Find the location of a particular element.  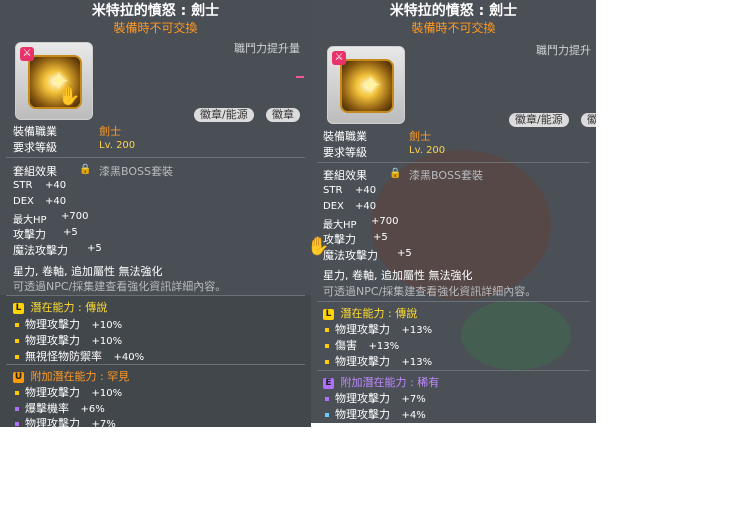

equip-tag-icon: ⚔ is located at coordinates (339, 58).